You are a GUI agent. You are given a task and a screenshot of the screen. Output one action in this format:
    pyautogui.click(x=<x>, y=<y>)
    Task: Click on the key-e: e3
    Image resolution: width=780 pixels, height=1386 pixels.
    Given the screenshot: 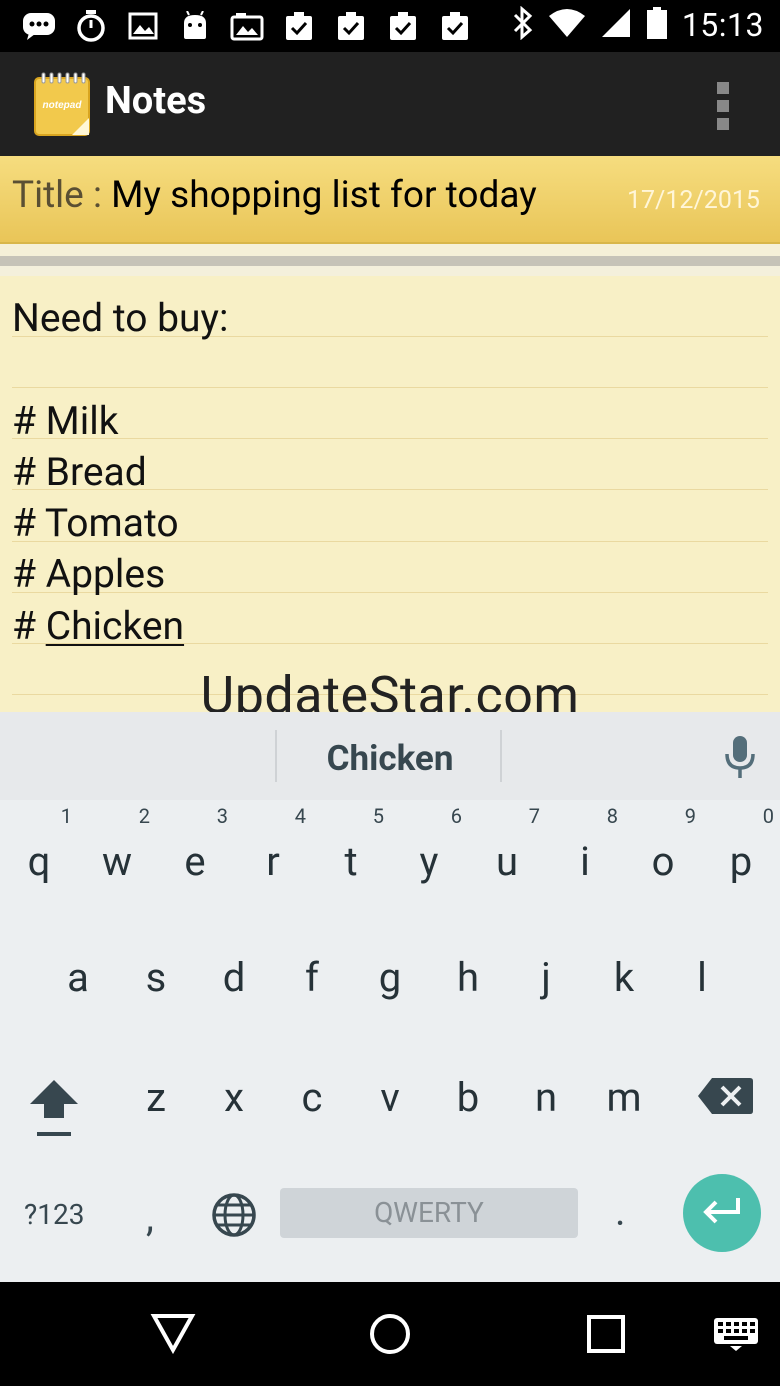 What is the action you would take?
    pyautogui.click(x=195, y=844)
    